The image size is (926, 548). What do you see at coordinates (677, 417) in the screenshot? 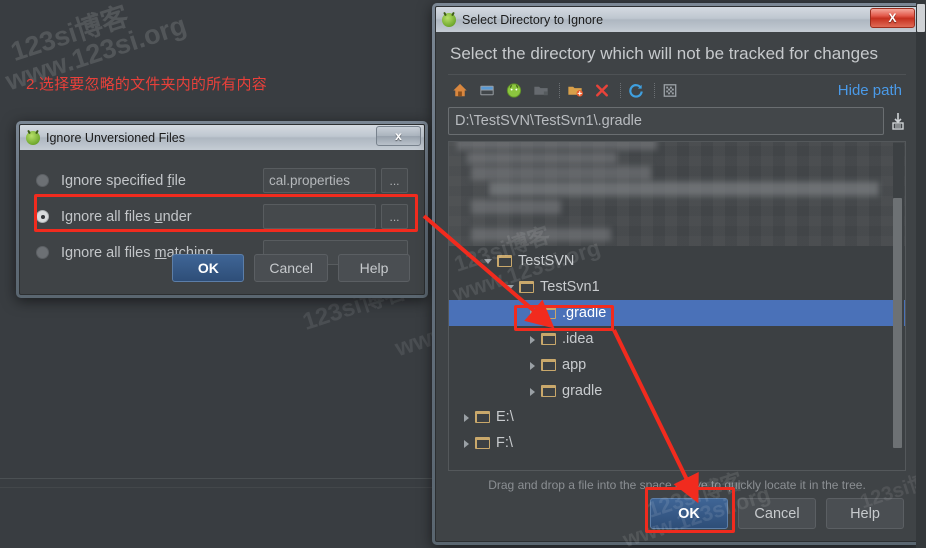
I see `tree-row: E:\` at bounding box center [677, 417].